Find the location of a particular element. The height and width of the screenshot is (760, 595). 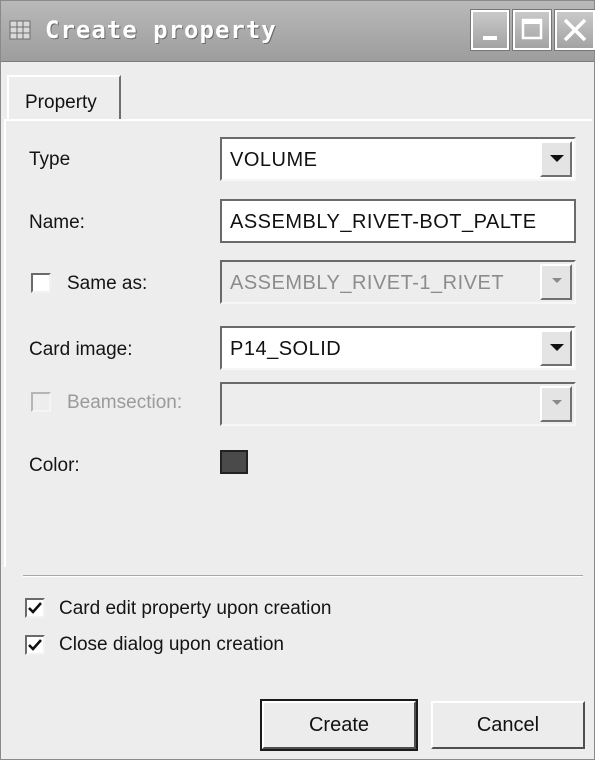

minimize-button is located at coordinates (490, 30).